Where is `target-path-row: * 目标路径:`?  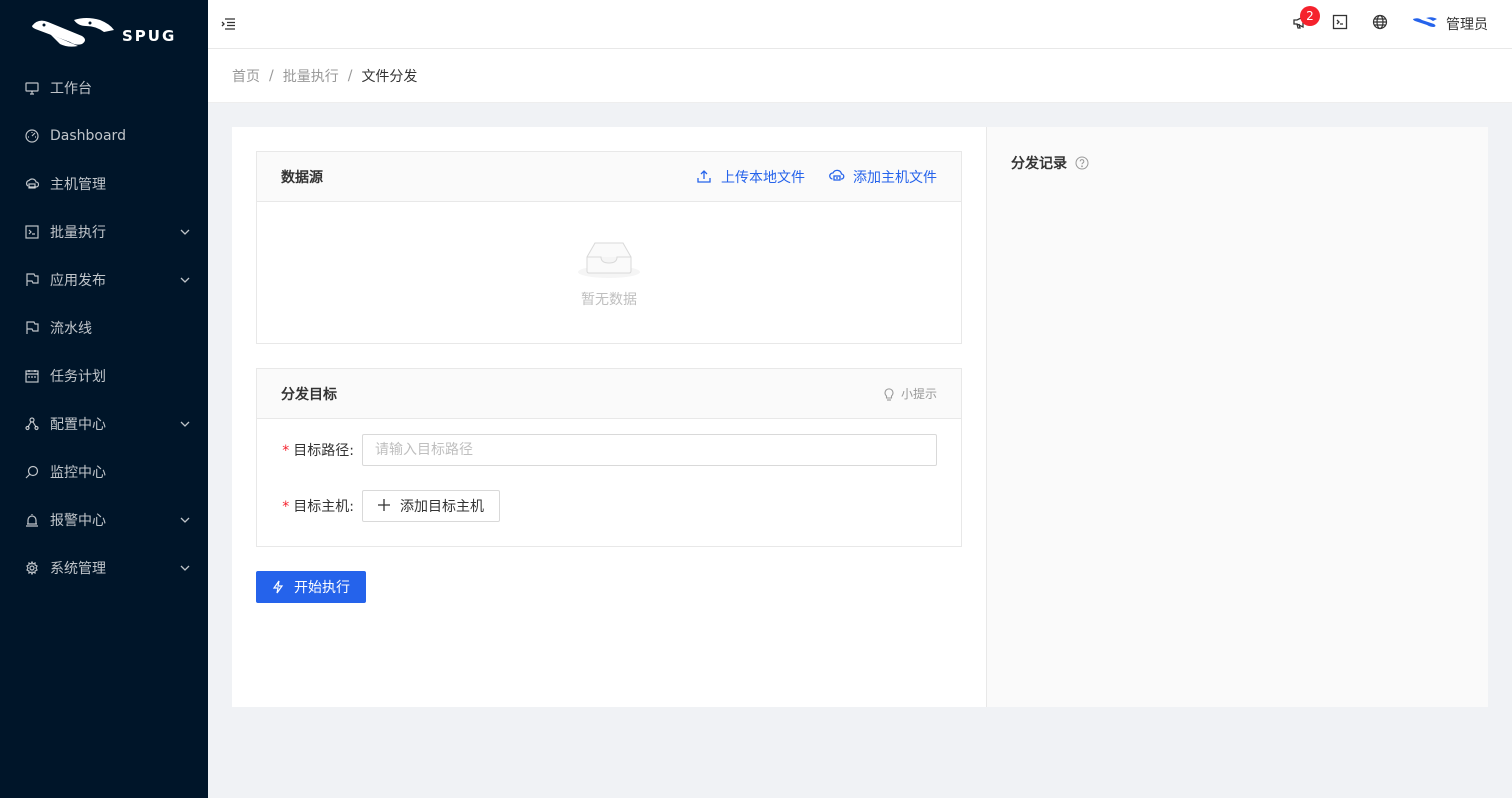 target-path-row: * 目标路径: is located at coordinates (609, 450).